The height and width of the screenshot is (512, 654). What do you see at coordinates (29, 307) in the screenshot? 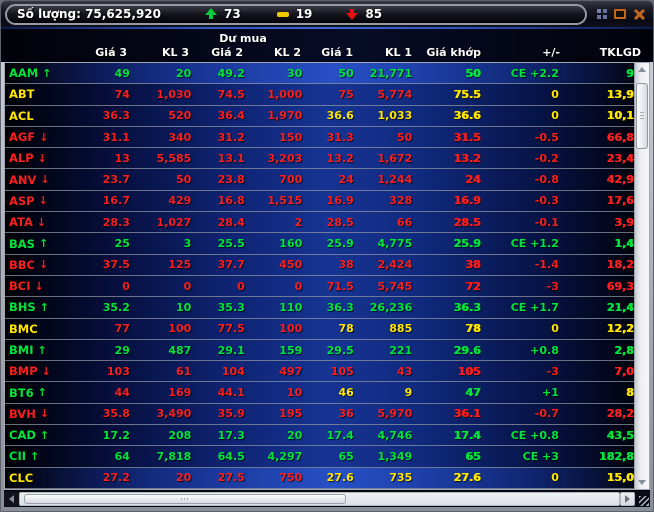
I see `ticker-cell: BHS ↑` at bounding box center [29, 307].